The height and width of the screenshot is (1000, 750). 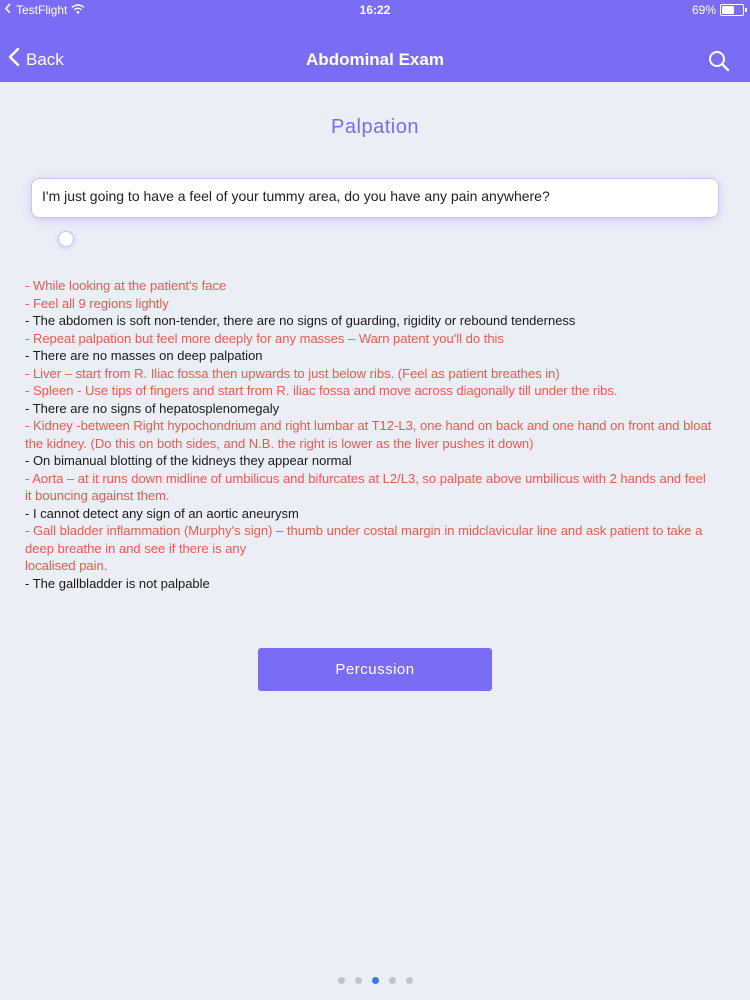 I want to click on status-bar: TestFlight 16:22 69%, so click(x=375, y=10).